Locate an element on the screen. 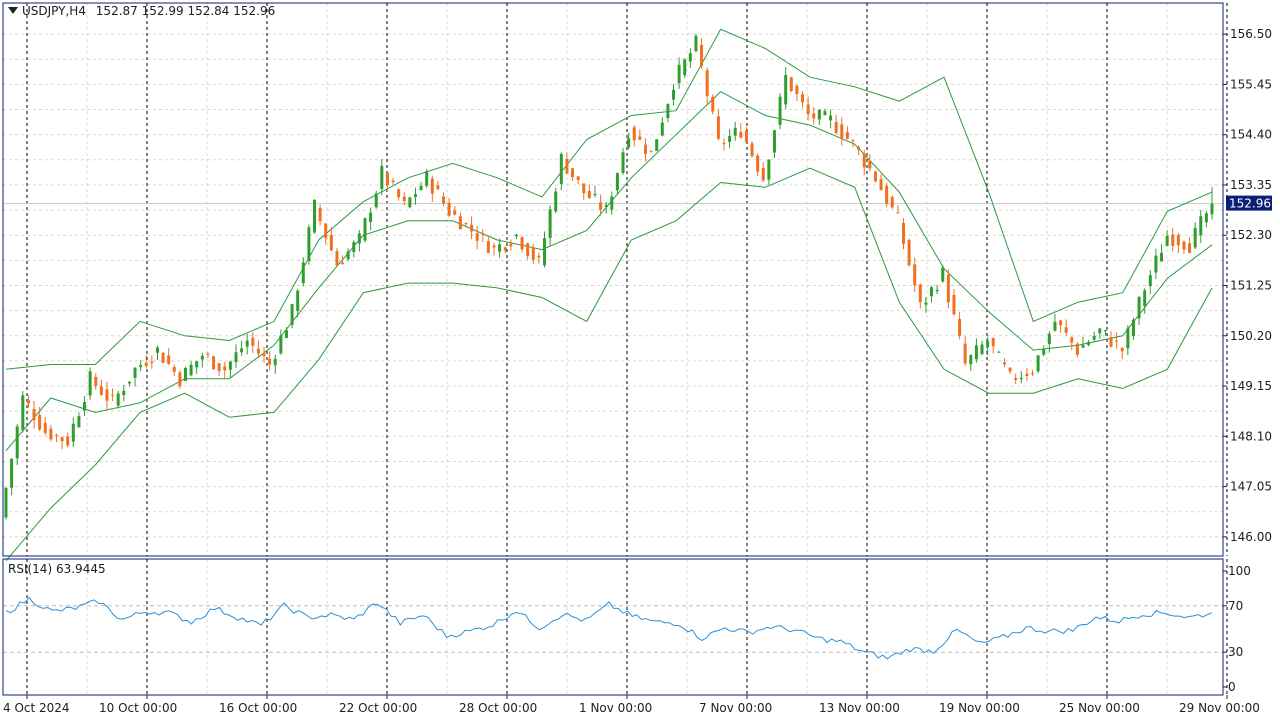 Image resolution: width=1280 pixels, height=720 pixels. price-tick-label: 150.20 is located at coordinates (1251, 336).